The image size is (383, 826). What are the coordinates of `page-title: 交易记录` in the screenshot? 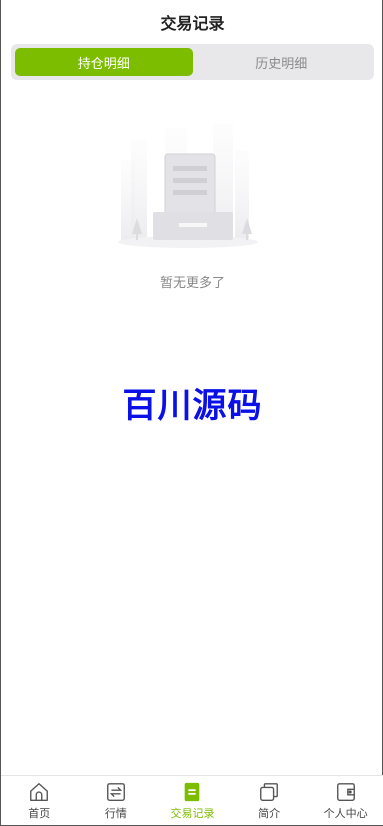 It's located at (192, 23).